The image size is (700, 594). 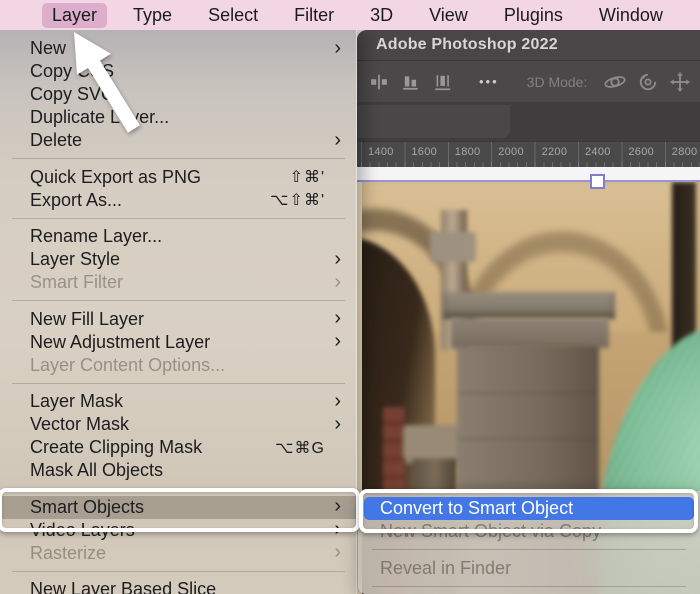 What do you see at coordinates (178, 401) in the screenshot?
I see `menu-item-layer-mask: Layer Mask ›` at bounding box center [178, 401].